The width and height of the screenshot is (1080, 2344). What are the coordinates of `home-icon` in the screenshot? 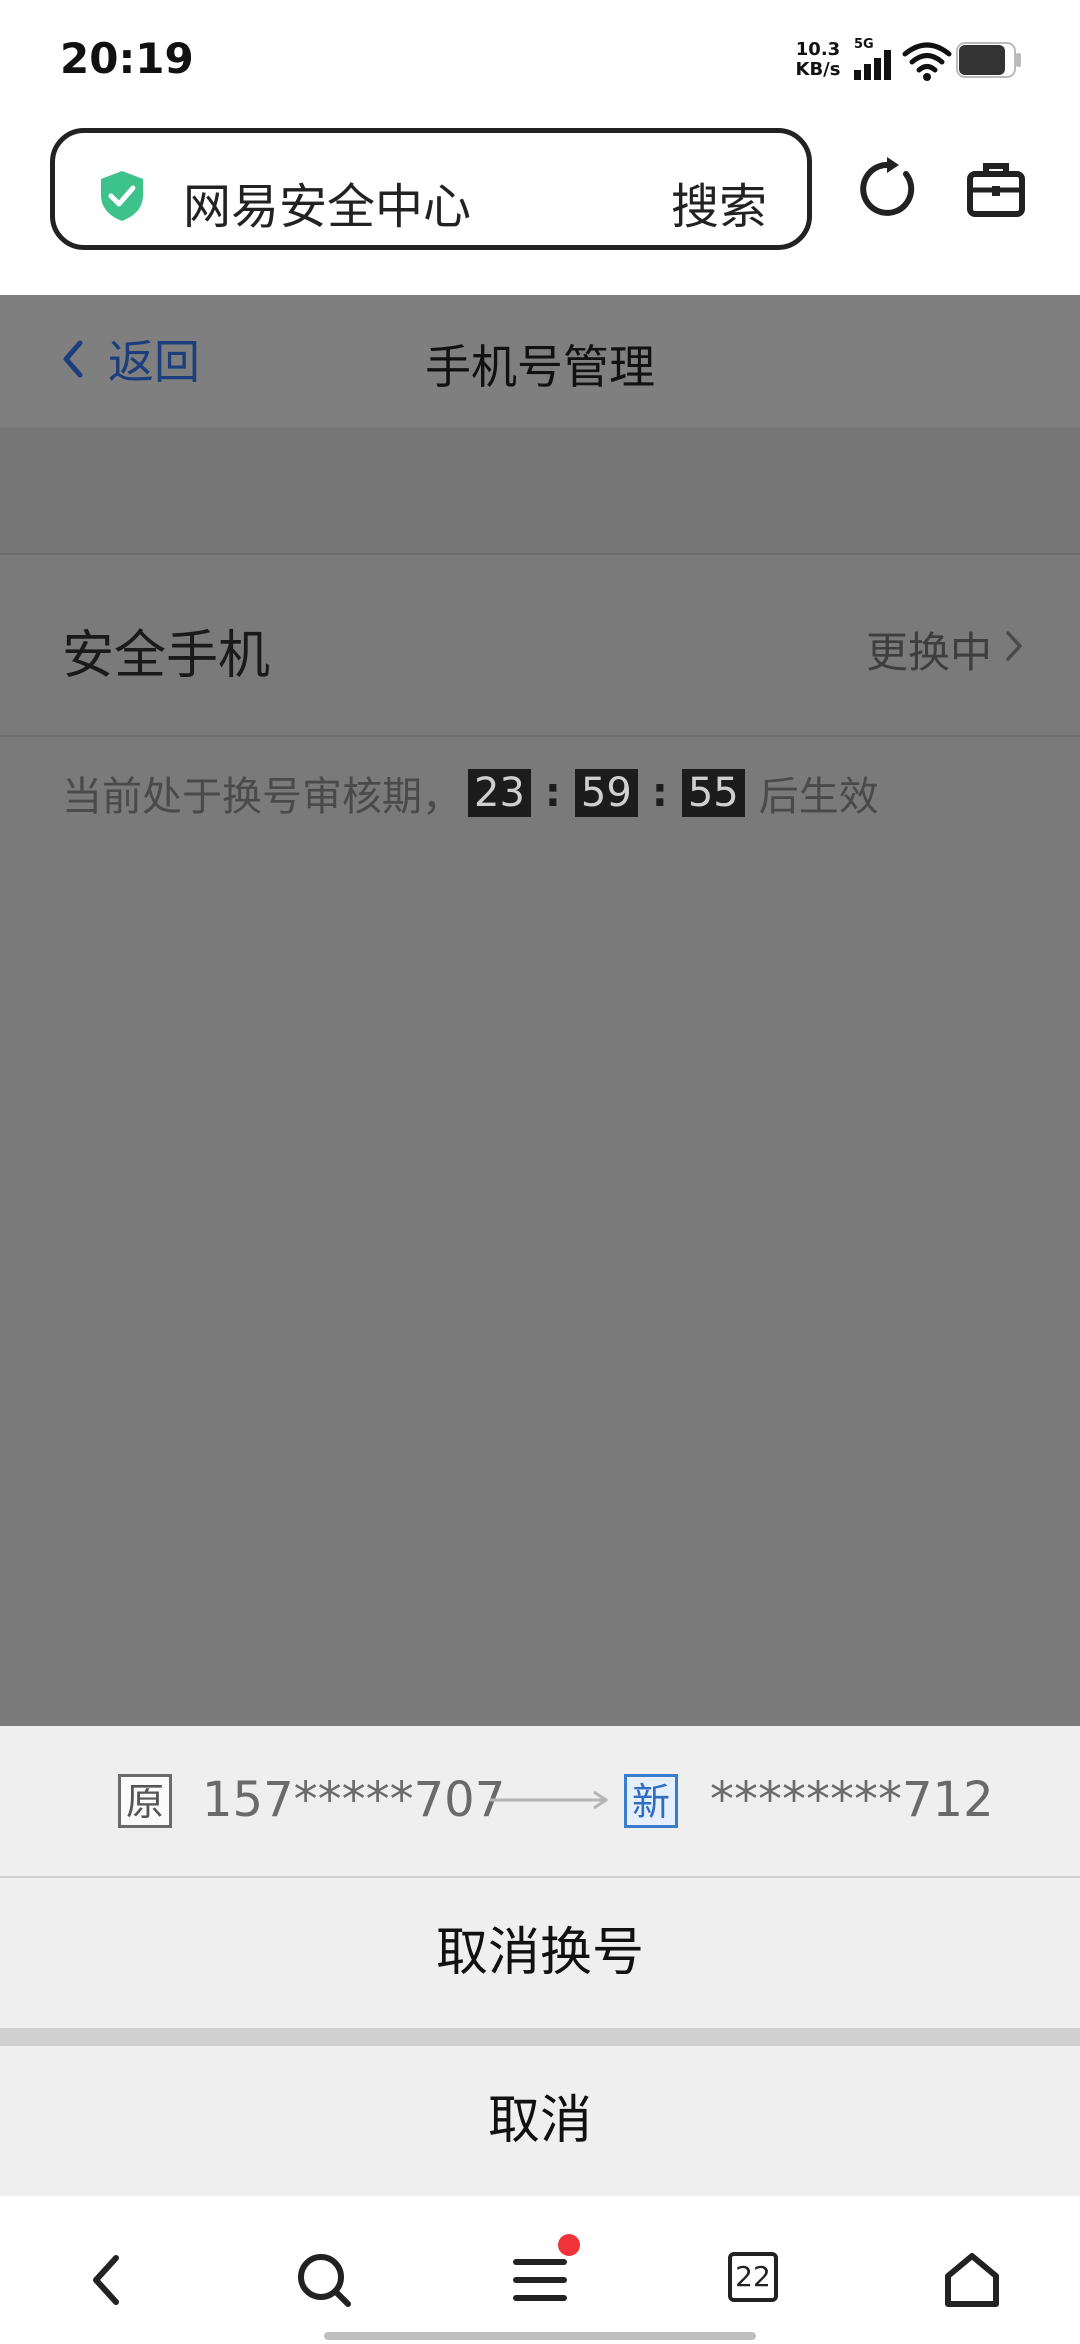 It's located at (972, 2280).